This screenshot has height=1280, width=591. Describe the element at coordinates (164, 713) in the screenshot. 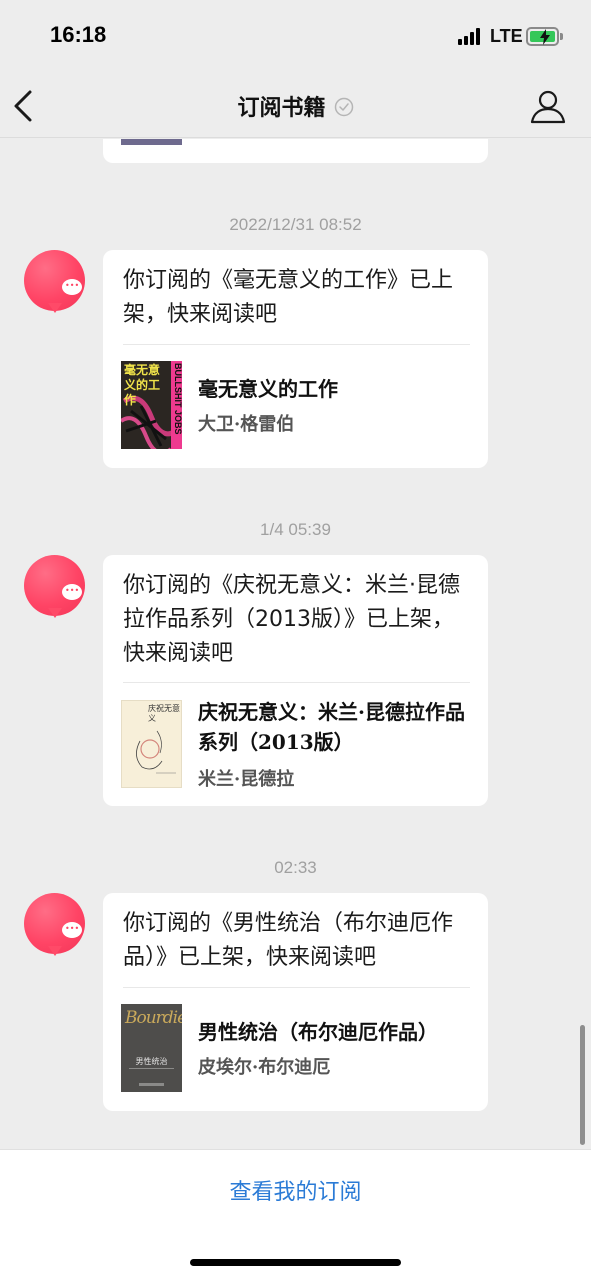

I see `cover-title: 庆祝无意义` at that location.